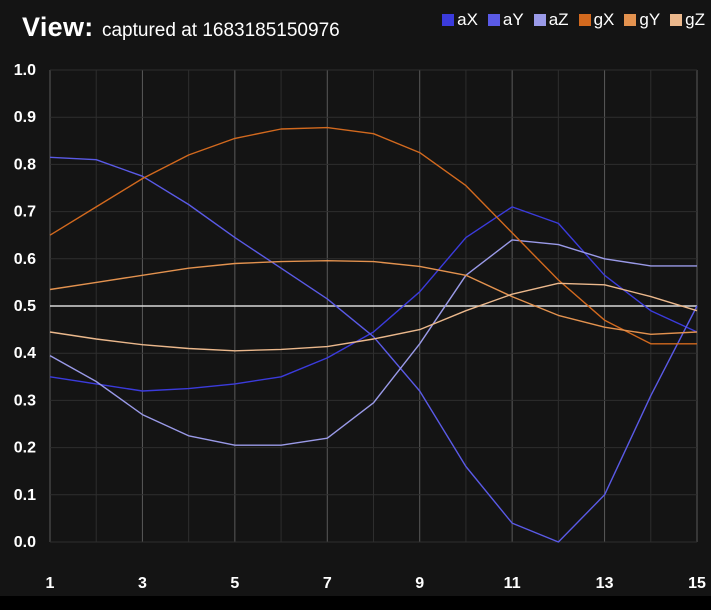 This screenshot has height=610, width=711. Describe the element at coordinates (25, 400) in the screenshot. I see `y-tick-label: 0.3` at that location.